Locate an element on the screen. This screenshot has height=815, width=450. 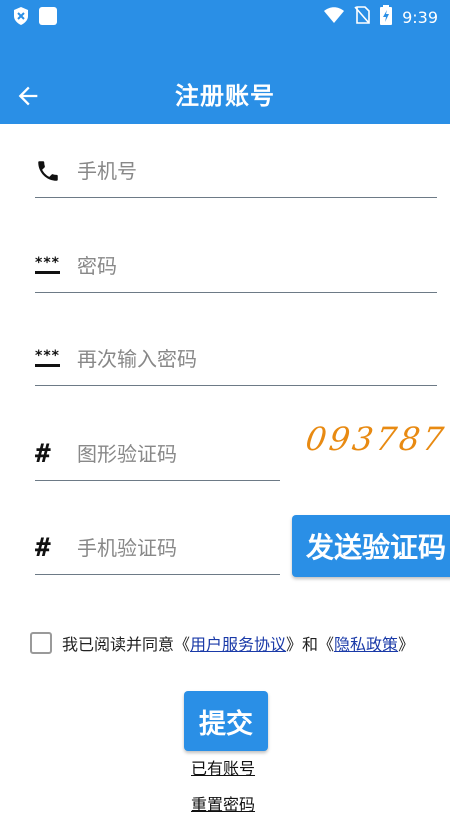
no-sim-icon is located at coordinates (362, 17).